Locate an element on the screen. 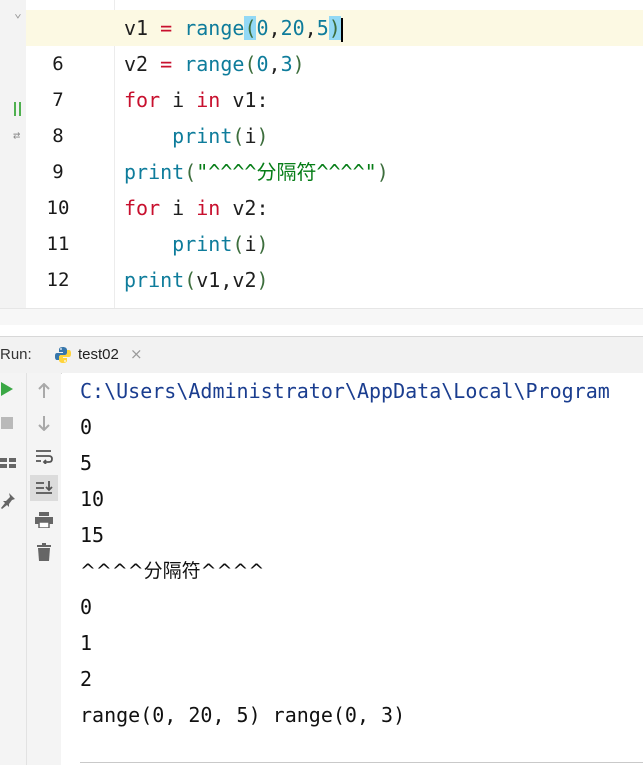  line-number: 6 is located at coordinates (58, 64).